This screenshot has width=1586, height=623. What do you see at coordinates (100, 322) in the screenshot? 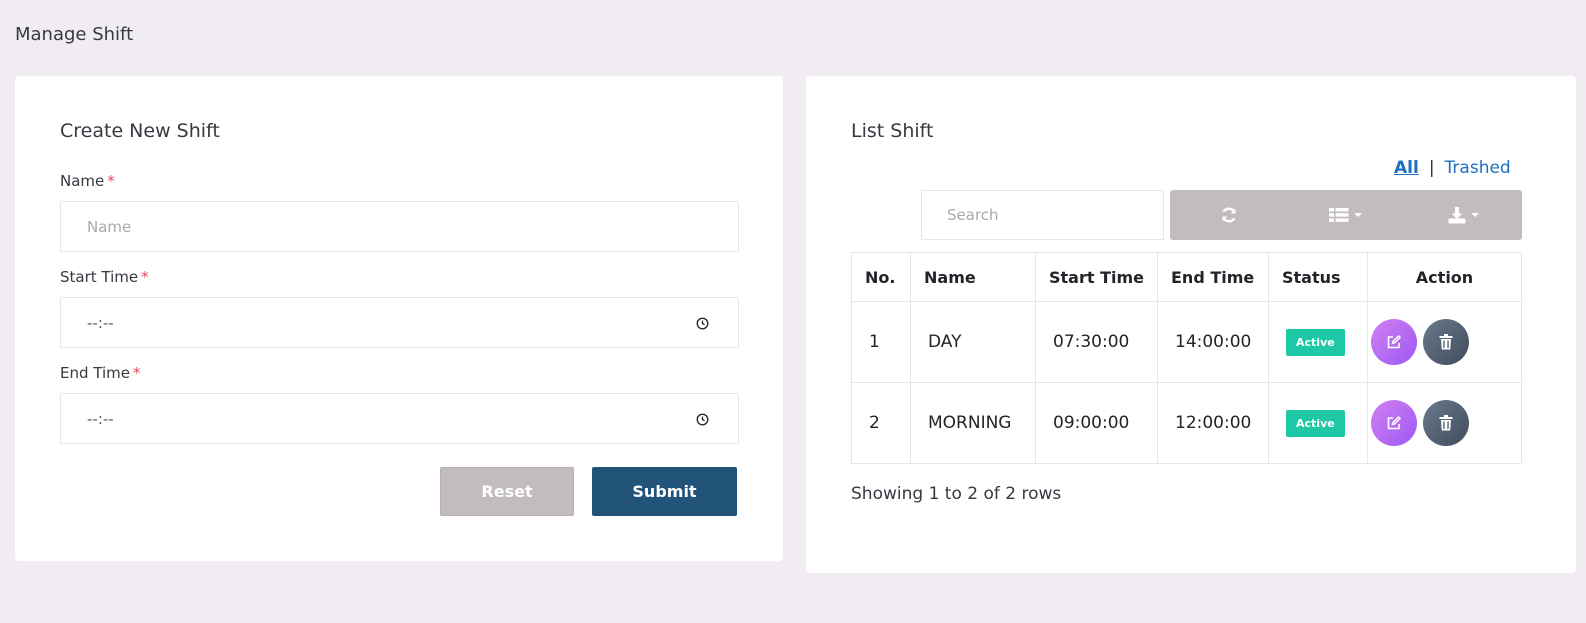
I see `start-time-value: --:--` at bounding box center [100, 322].